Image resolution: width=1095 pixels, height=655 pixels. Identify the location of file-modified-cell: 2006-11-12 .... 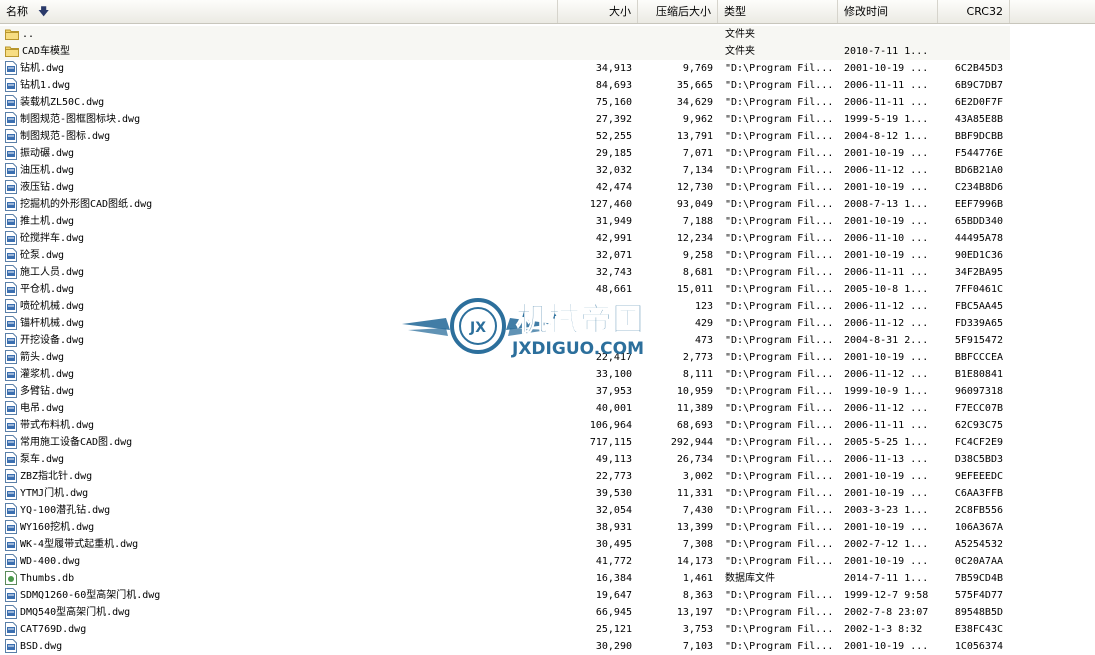
(886, 374).